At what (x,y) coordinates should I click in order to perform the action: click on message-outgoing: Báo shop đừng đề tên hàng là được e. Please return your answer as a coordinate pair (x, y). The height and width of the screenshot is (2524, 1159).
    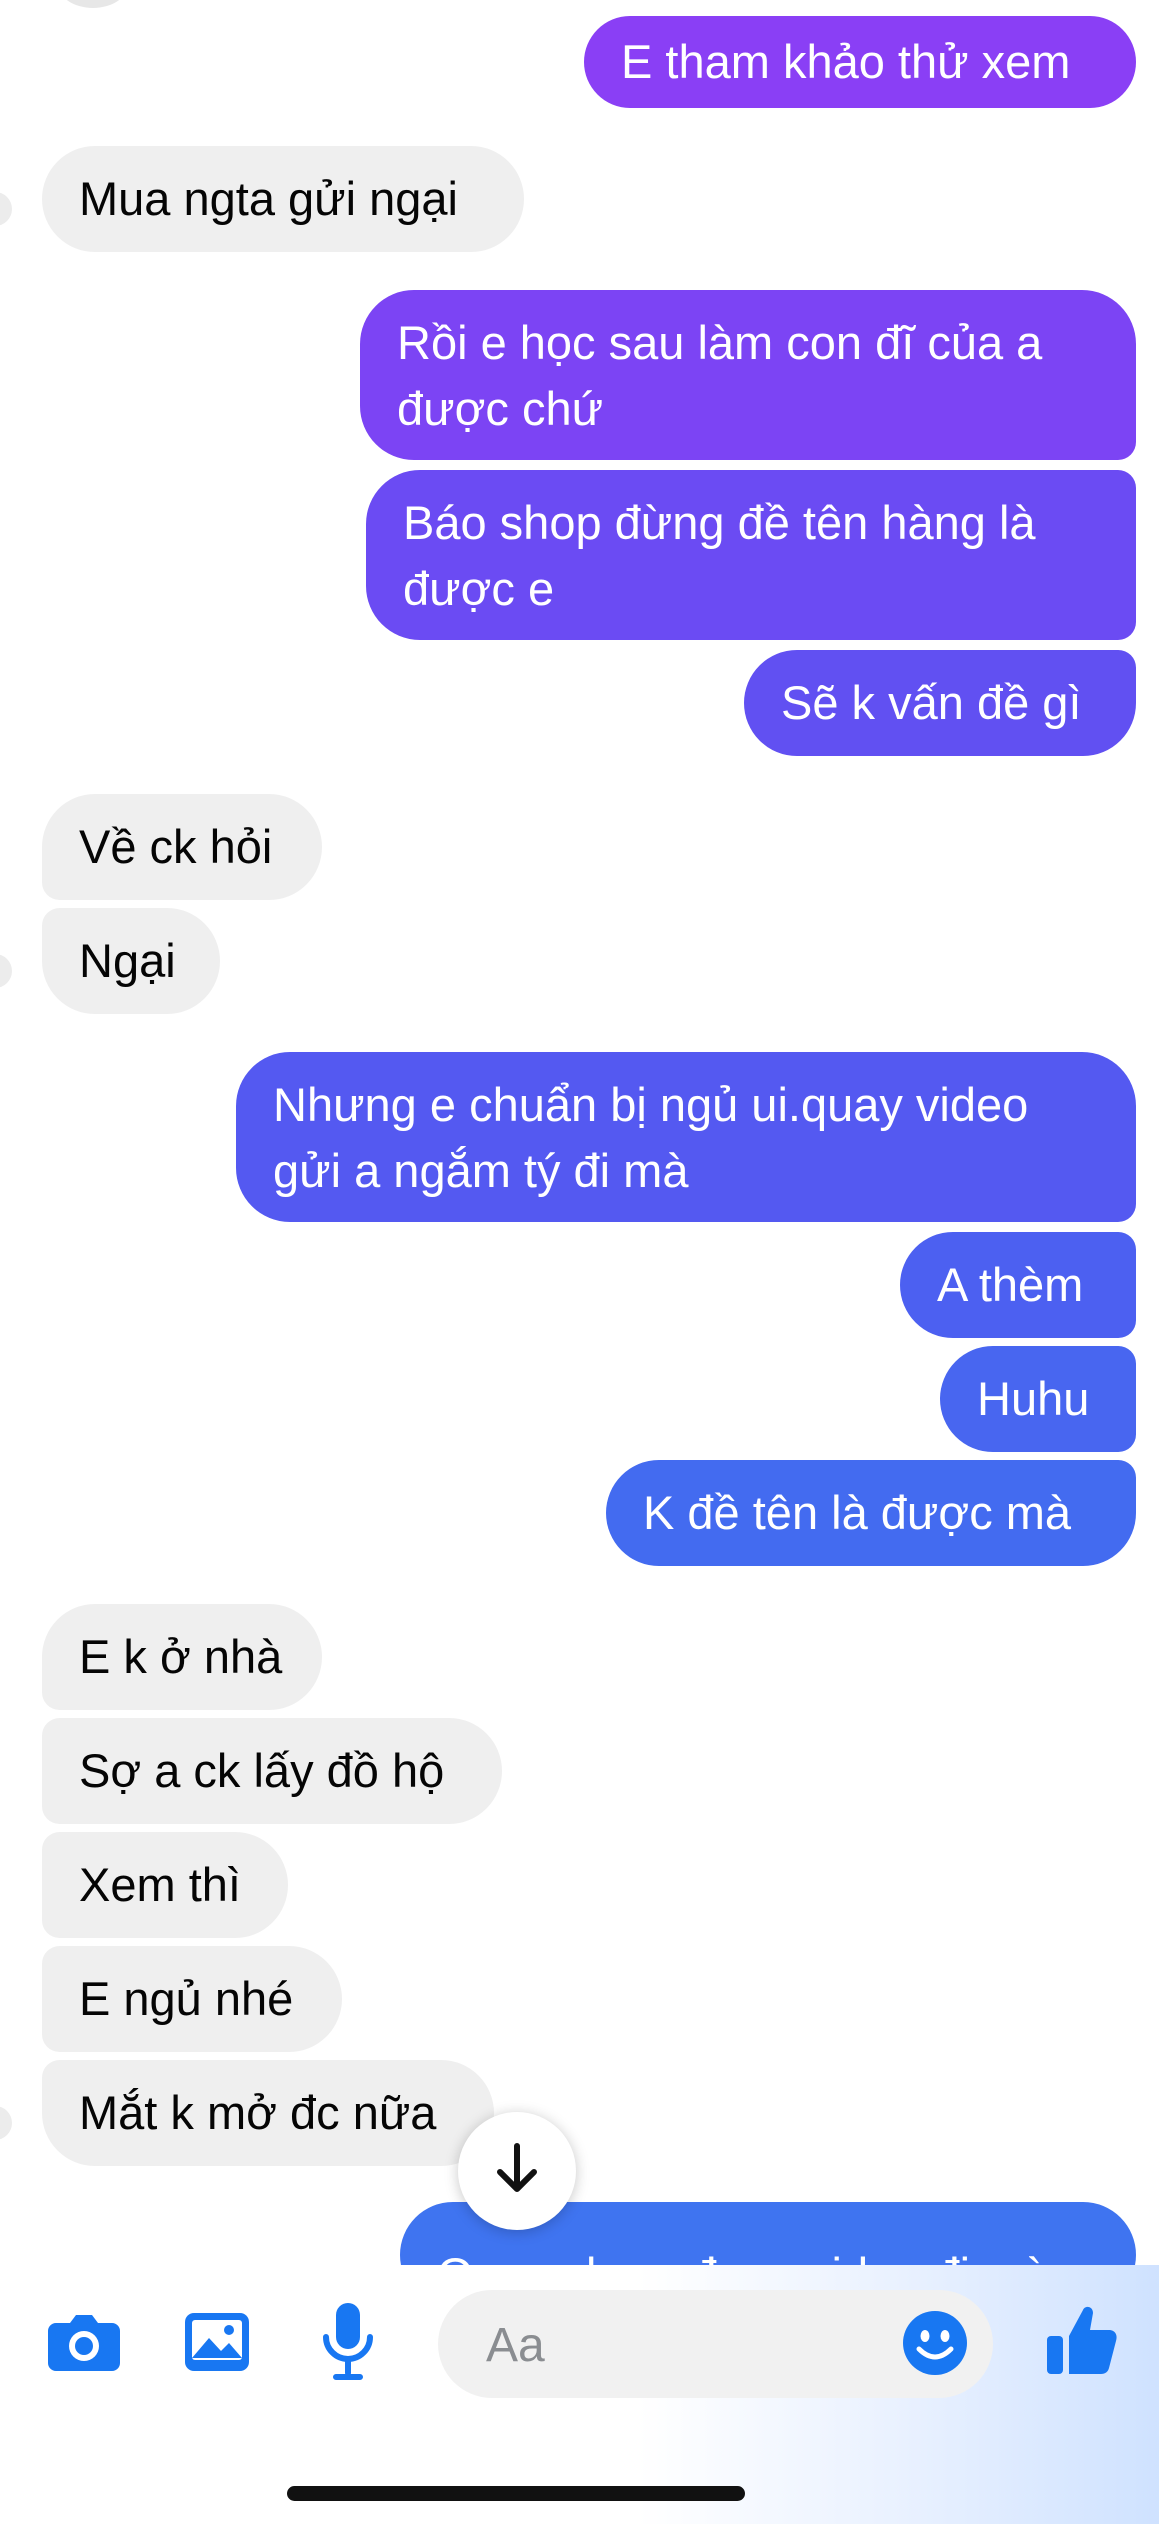
    Looking at the image, I should click on (751, 555).